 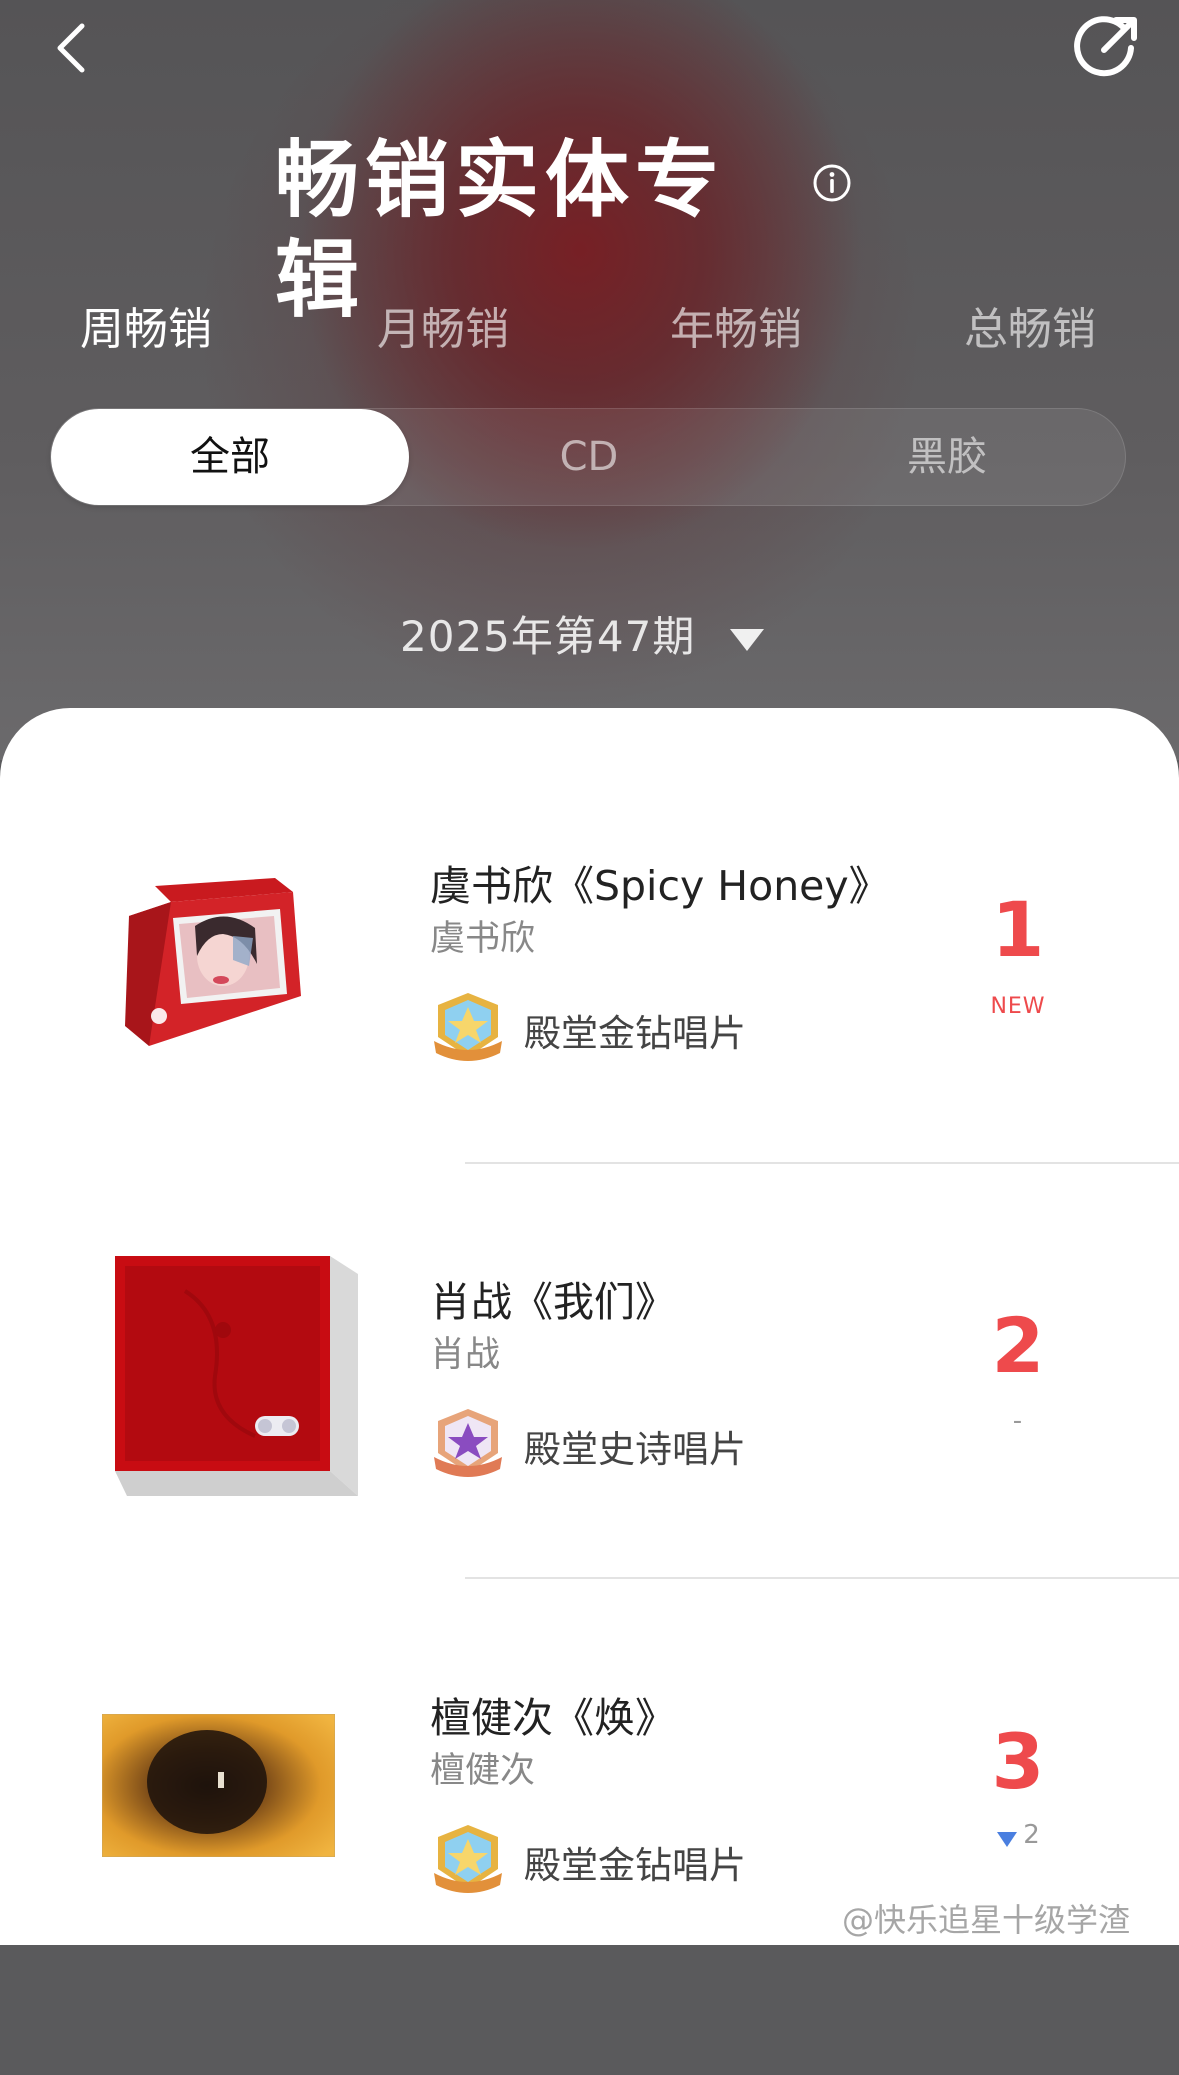 What do you see at coordinates (483, 1771) in the screenshot?
I see `album-artist: 檀健次` at bounding box center [483, 1771].